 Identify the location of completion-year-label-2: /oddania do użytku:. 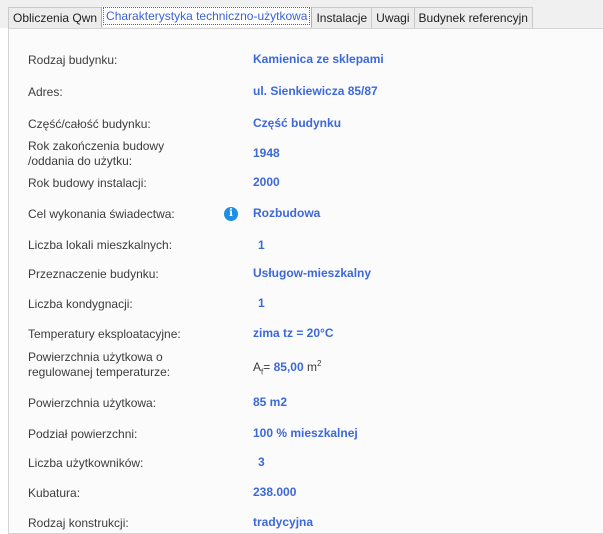
(80, 161).